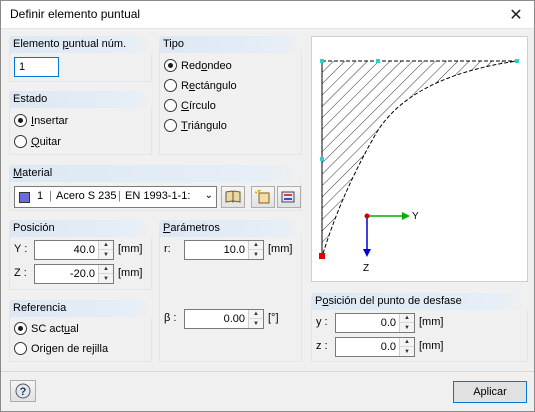 This screenshot has height=412, width=535. Describe the element at coordinates (46, 328) in the screenshot. I see `radio-sc-actual: SC act u al` at that location.